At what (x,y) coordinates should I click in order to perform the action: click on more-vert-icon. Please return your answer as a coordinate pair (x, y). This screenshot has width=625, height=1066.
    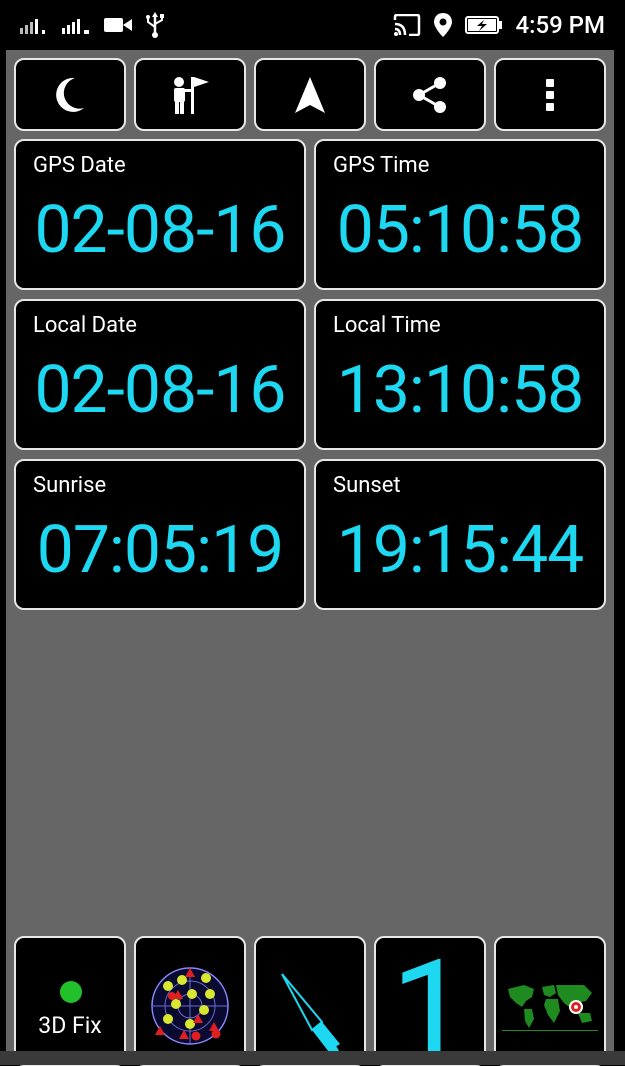
    Looking at the image, I should click on (550, 95).